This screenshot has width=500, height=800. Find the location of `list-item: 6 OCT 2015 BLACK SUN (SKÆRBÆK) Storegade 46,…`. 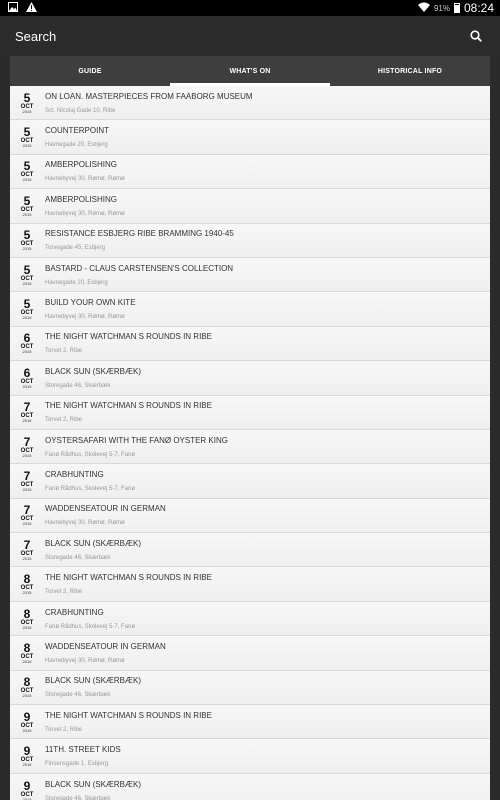

list-item: 6 OCT 2015 BLACK SUN (SKÆRBÆK) Storegade 46,… is located at coordinates (250, 378).